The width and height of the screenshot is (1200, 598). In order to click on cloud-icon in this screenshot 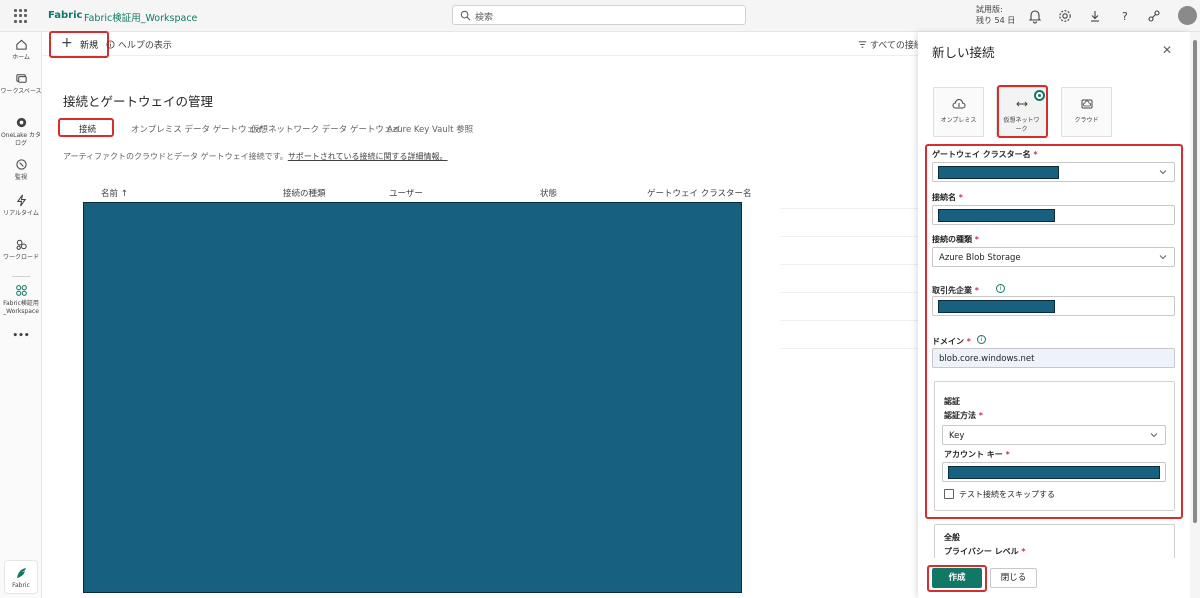, I will do `click(1086, 104)`.